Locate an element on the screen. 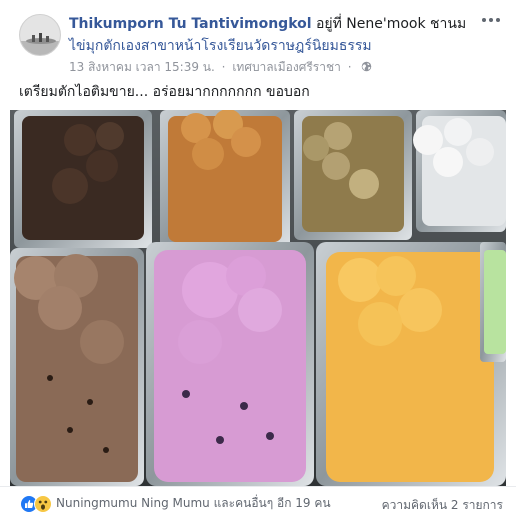  tray-green-tea is located at coordinates (353, 175).